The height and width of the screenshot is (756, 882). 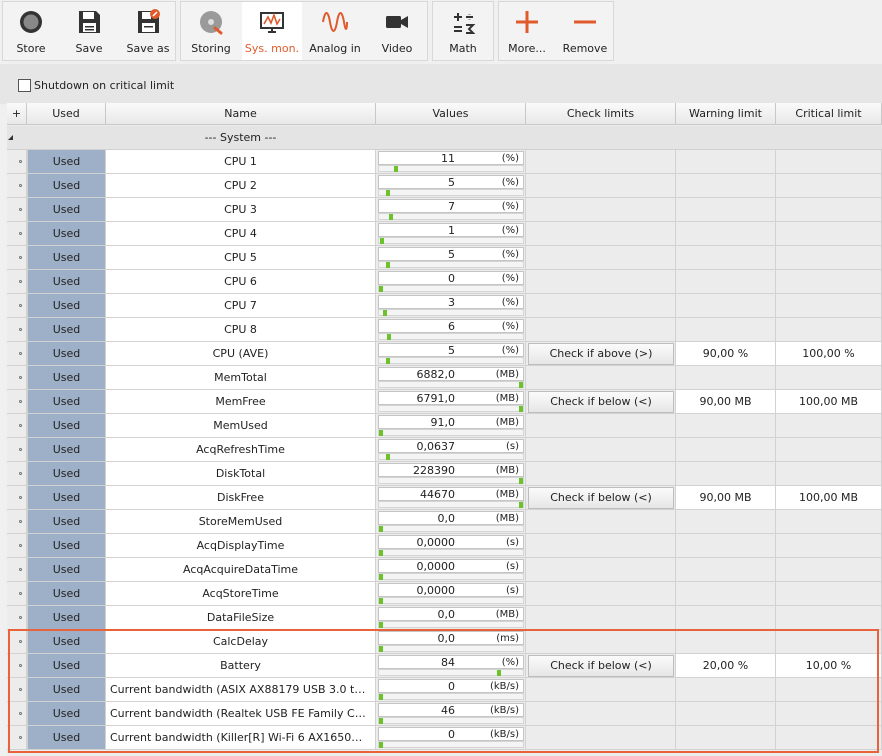 What do you see at coordinates (444, 642) in the screenshot?
I see `table-row: Used CalcDelay 0,0 (ms)` at bounding box center [444, 642].